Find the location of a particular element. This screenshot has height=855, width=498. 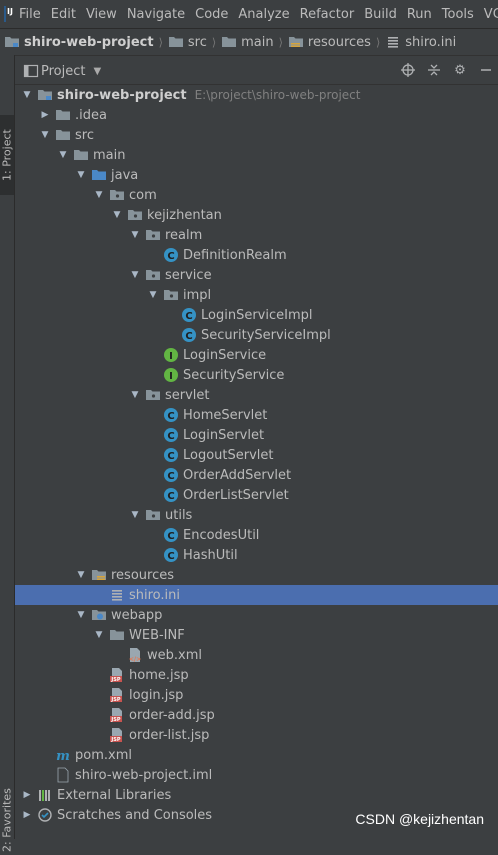

breadcrumb-label: shiro.ini is located at coordinates (431, 42).